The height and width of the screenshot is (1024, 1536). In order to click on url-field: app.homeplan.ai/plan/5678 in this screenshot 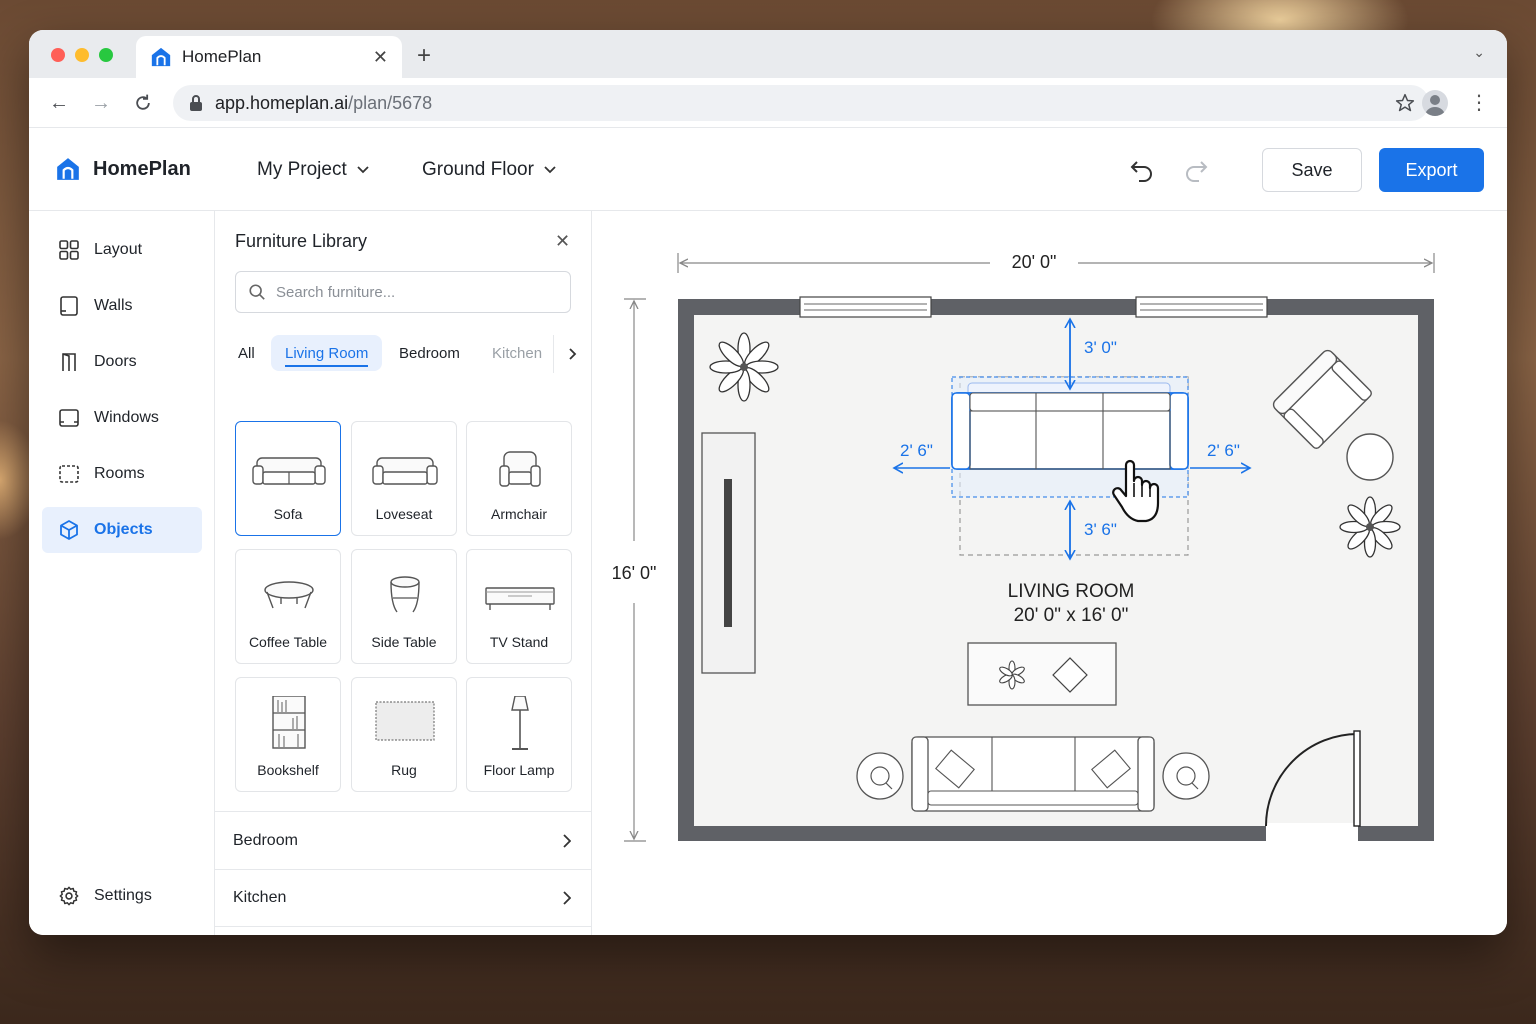, I will do `click(801, 103)`.